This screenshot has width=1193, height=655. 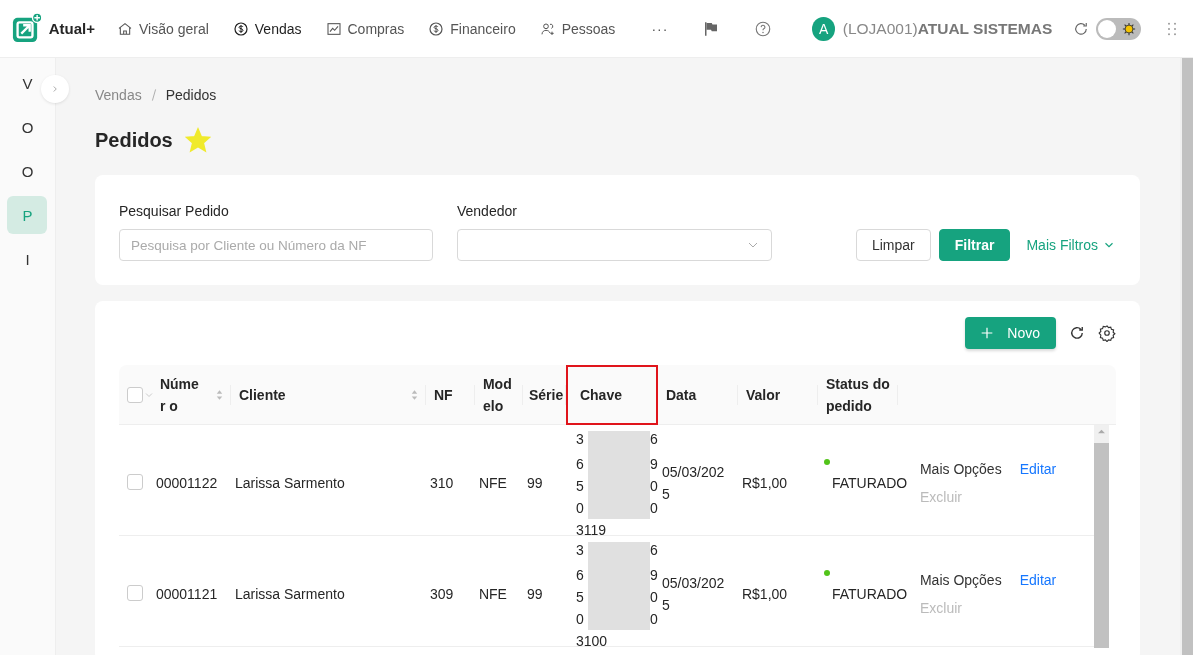 What do you see at coordinates (186, 594) in the screenshot?
I see `table-cell: 00001121` at bounding box center [186, 594].